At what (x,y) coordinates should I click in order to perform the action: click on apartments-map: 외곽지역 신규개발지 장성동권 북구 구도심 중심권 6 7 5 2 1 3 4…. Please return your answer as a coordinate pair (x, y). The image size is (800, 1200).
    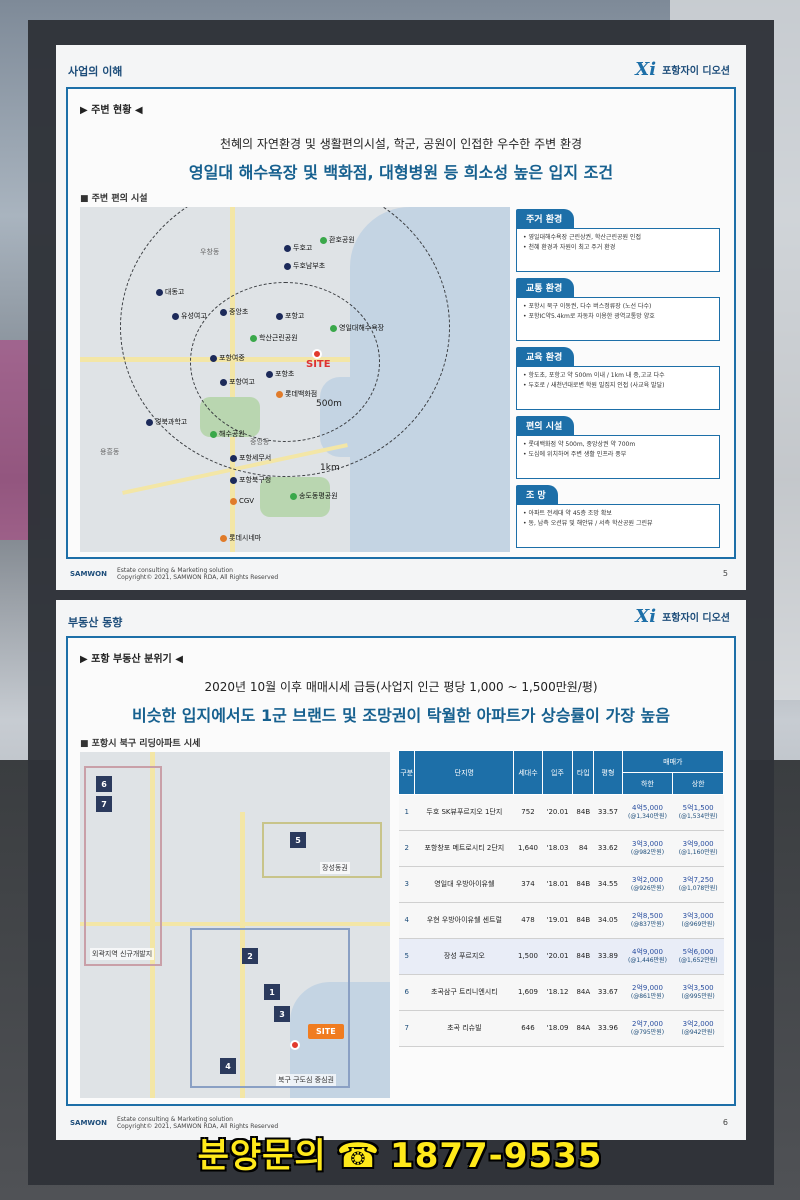
    Looking at the image, I should click on (235, 925).